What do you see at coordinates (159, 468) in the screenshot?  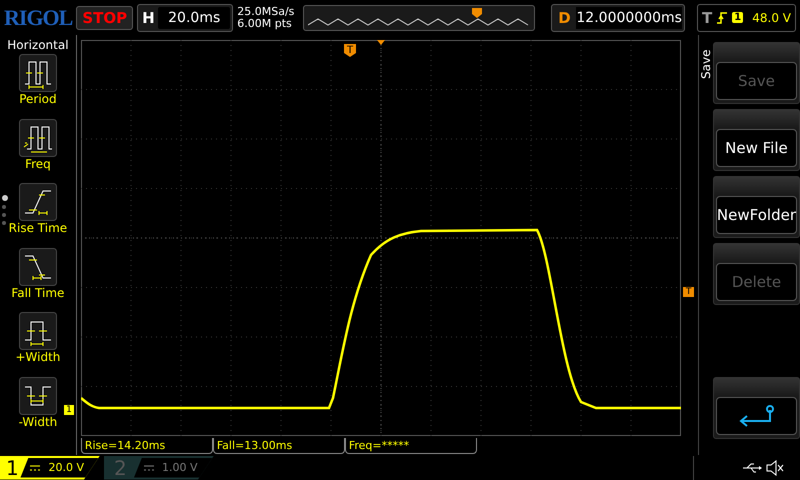 I see `channel-tab: 2 1.00 V` at bounding box center [159, 468].